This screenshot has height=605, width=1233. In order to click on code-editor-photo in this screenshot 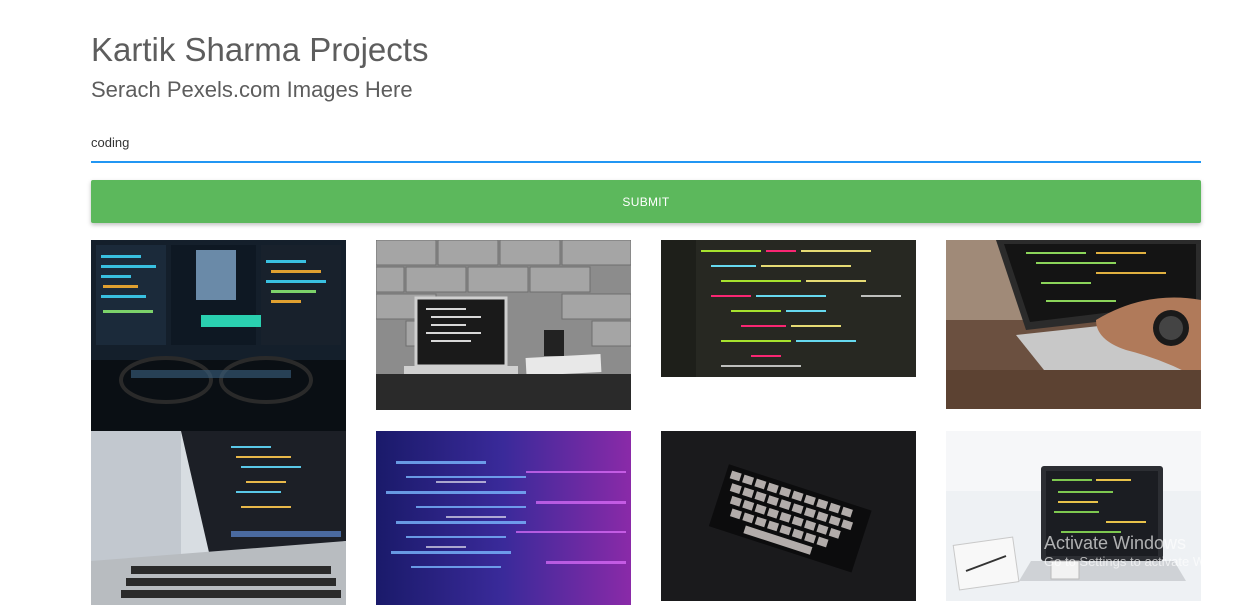, I will do `click(788, 308)`.